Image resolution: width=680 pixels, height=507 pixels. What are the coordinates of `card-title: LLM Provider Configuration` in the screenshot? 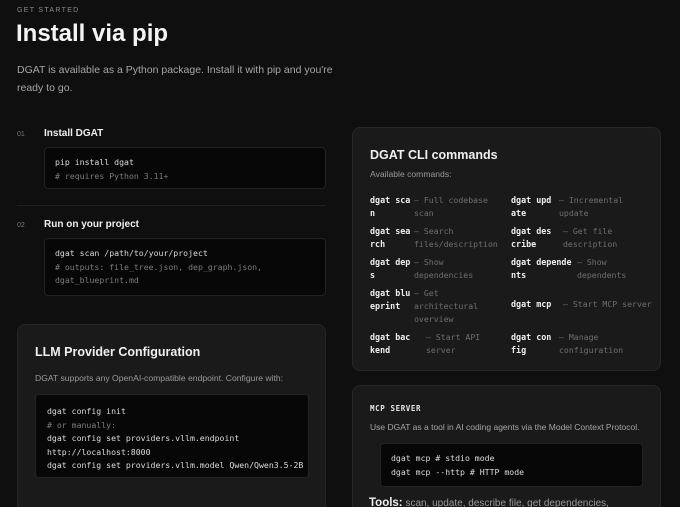 It's located at (118, 352).